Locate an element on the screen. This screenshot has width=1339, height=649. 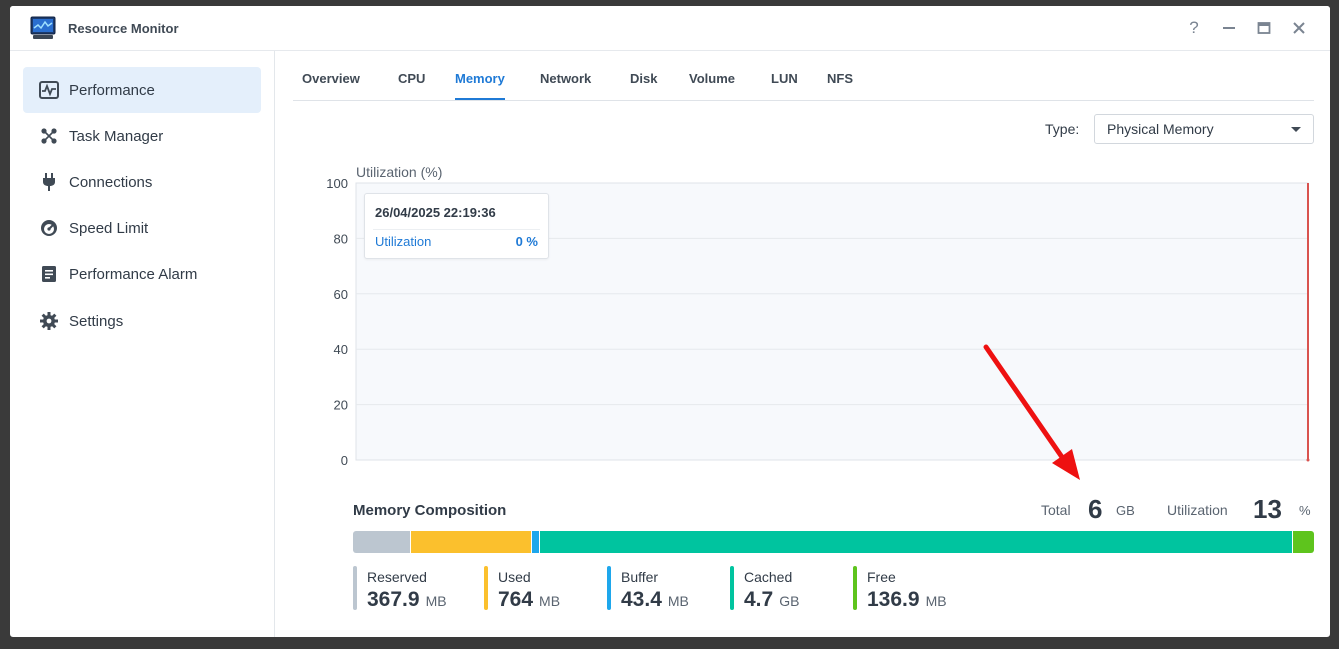
type-dropdown-value: Physical Memory is located at coordinates (1160, 129).